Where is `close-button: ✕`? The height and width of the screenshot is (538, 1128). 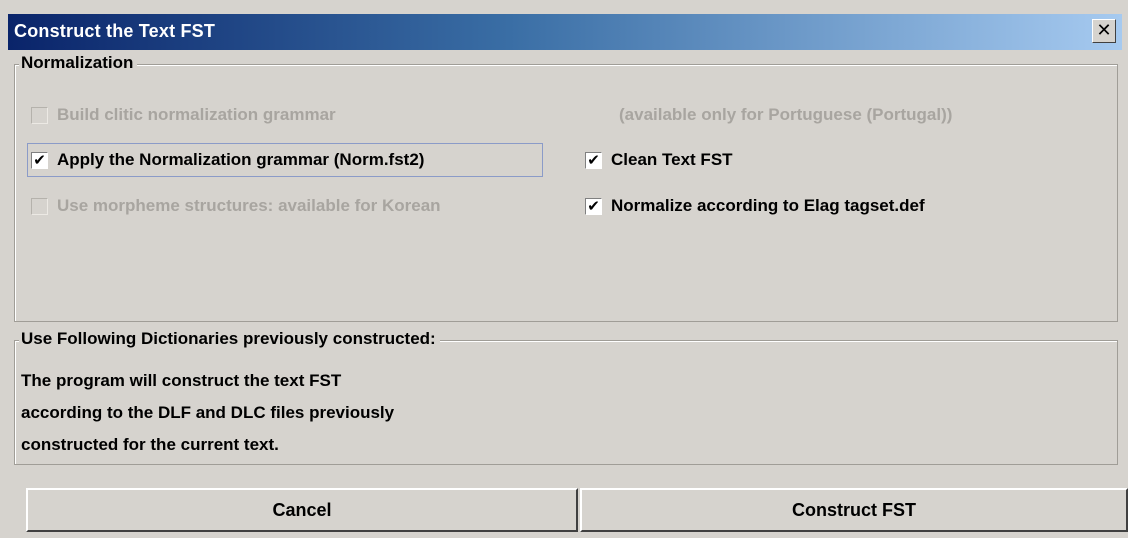 close-button: ✕ is located at coordinates (1104, 31).